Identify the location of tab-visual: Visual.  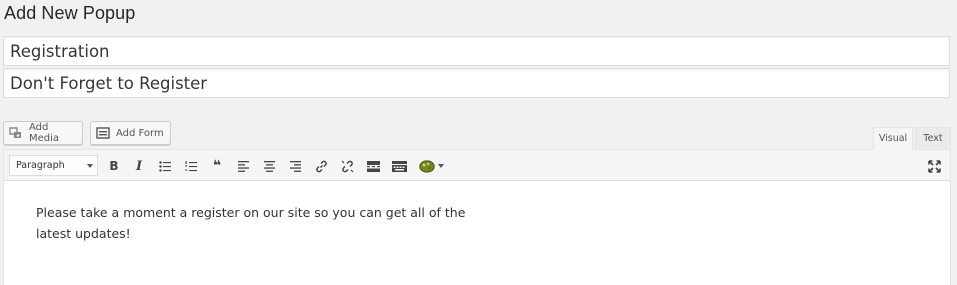
(893, 138).